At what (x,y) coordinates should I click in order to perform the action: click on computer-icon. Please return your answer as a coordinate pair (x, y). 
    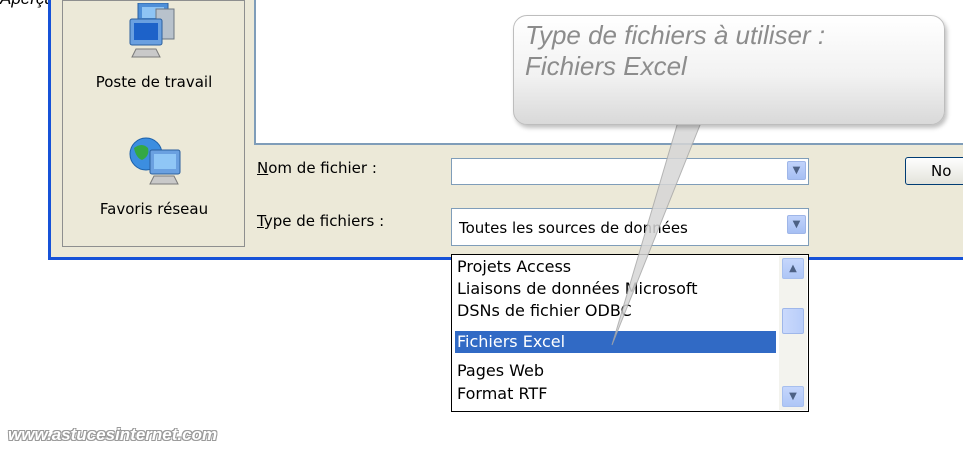
    Looking at the image, I should click on (152, 30).